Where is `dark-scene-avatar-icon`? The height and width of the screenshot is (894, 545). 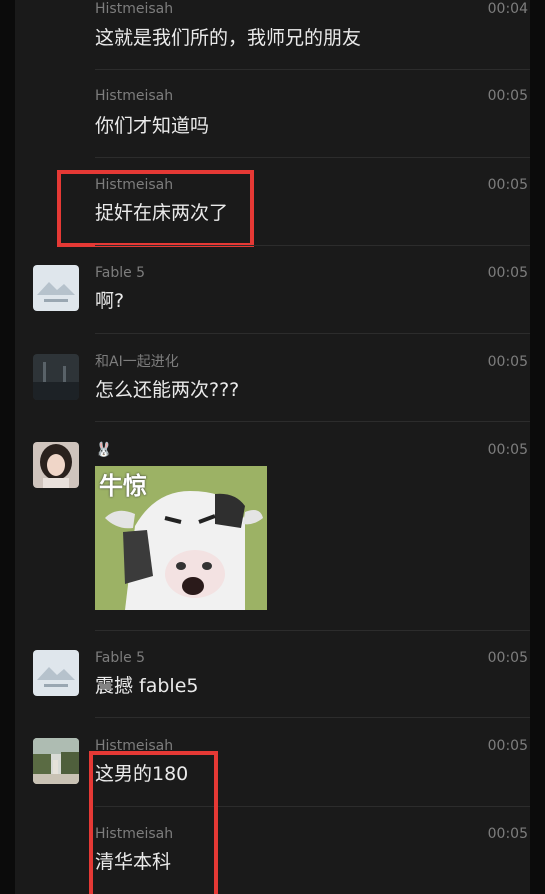 dark-scene-avatar-icon is located at coordinates (56, 377).